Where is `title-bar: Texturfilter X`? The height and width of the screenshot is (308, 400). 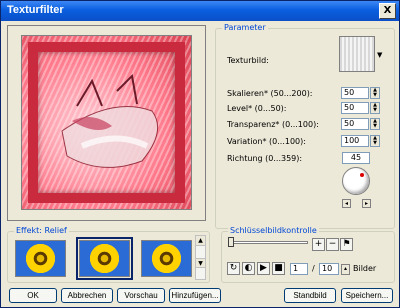 title-bar: Texturfilter X is located at coordinates (200, 11).